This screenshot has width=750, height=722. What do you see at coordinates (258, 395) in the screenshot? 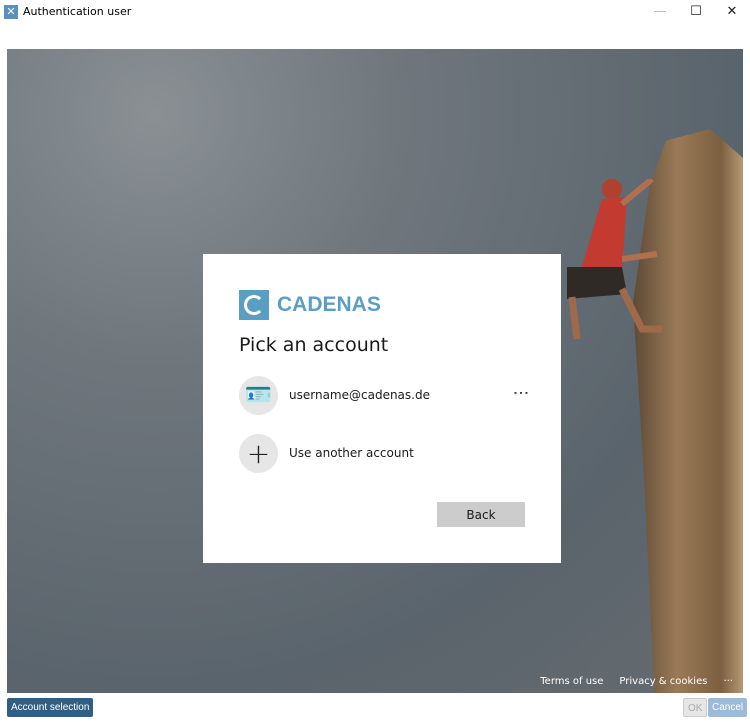
I see `badge-icon: 🪪` at bounding box center [258, 395].